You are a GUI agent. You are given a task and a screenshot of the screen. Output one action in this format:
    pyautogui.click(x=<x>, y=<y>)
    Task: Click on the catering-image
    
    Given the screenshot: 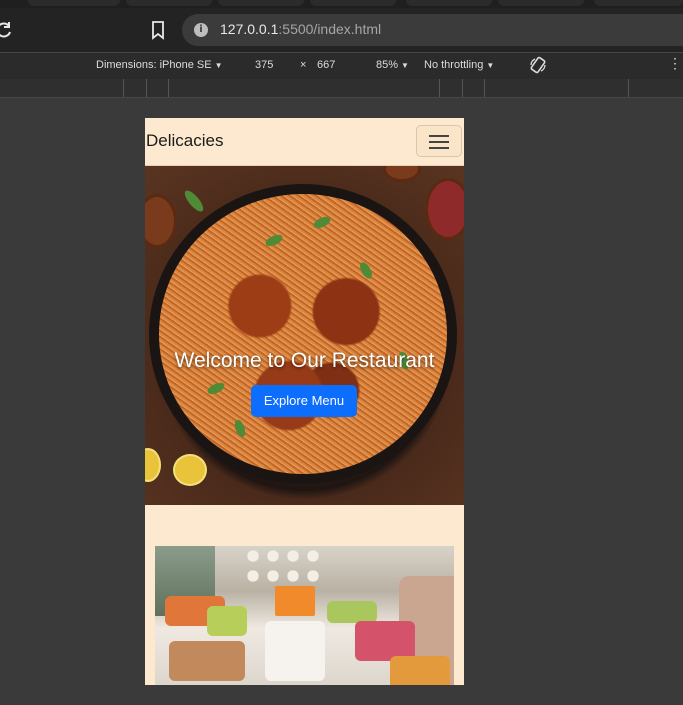 What is the action you would take?
    pyautogui.click(x=304, y=615)
    